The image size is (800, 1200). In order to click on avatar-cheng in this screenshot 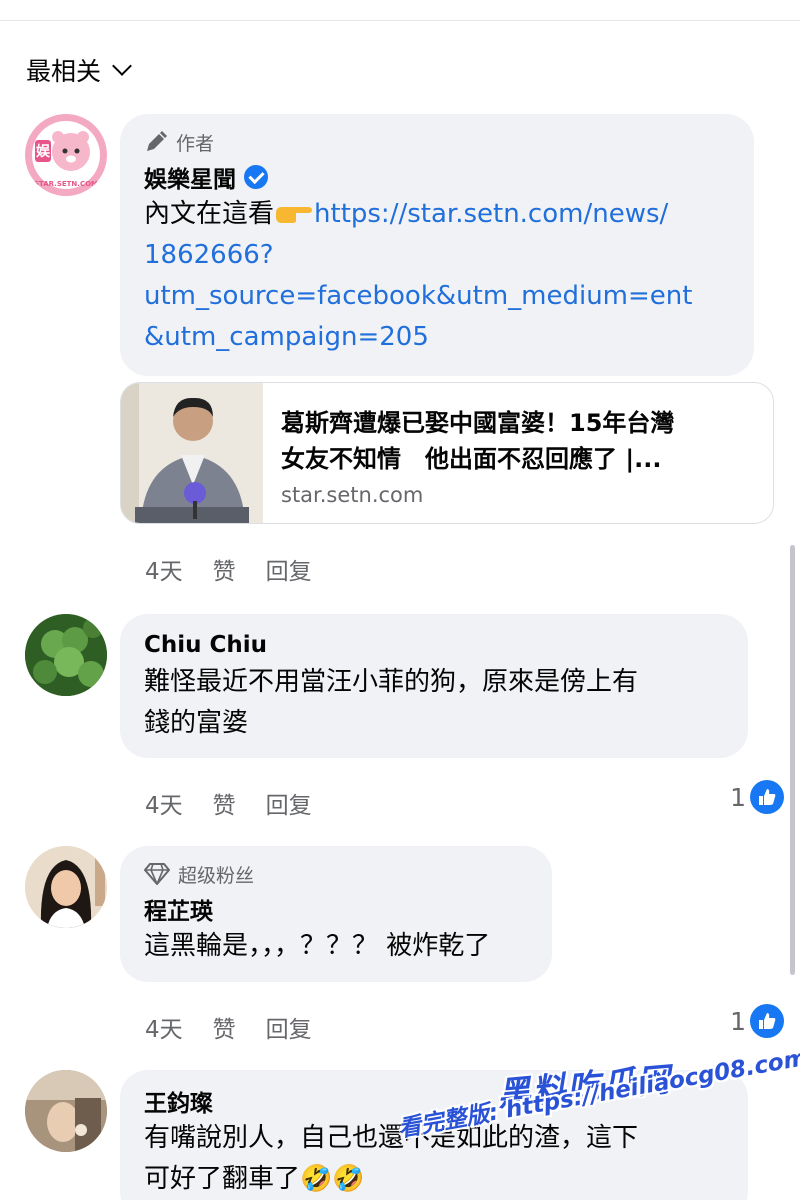, I will do `click(66, 887)`.